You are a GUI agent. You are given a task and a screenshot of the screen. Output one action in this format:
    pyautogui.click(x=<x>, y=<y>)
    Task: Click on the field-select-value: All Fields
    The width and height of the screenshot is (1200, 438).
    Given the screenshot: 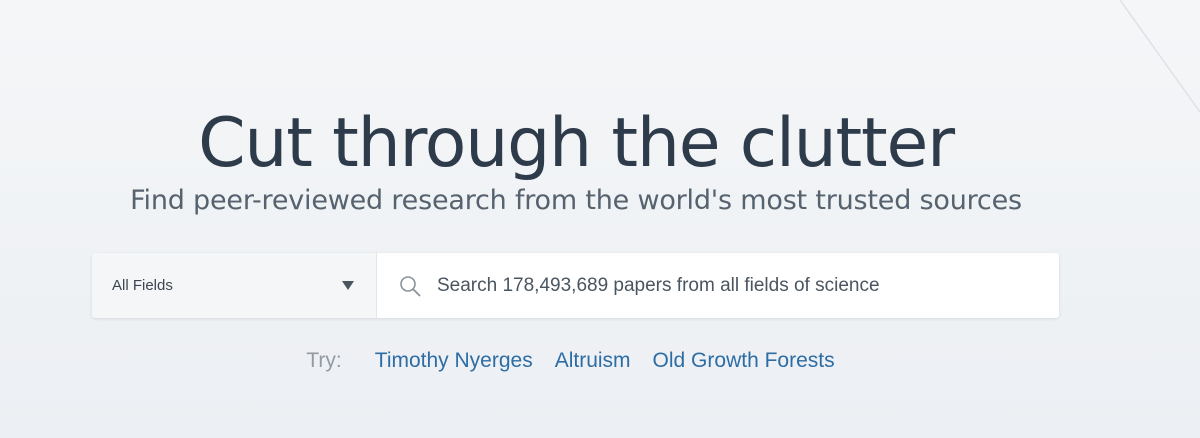 What is the action you would take?
    pyautogui.click(x=142, y=285)
    